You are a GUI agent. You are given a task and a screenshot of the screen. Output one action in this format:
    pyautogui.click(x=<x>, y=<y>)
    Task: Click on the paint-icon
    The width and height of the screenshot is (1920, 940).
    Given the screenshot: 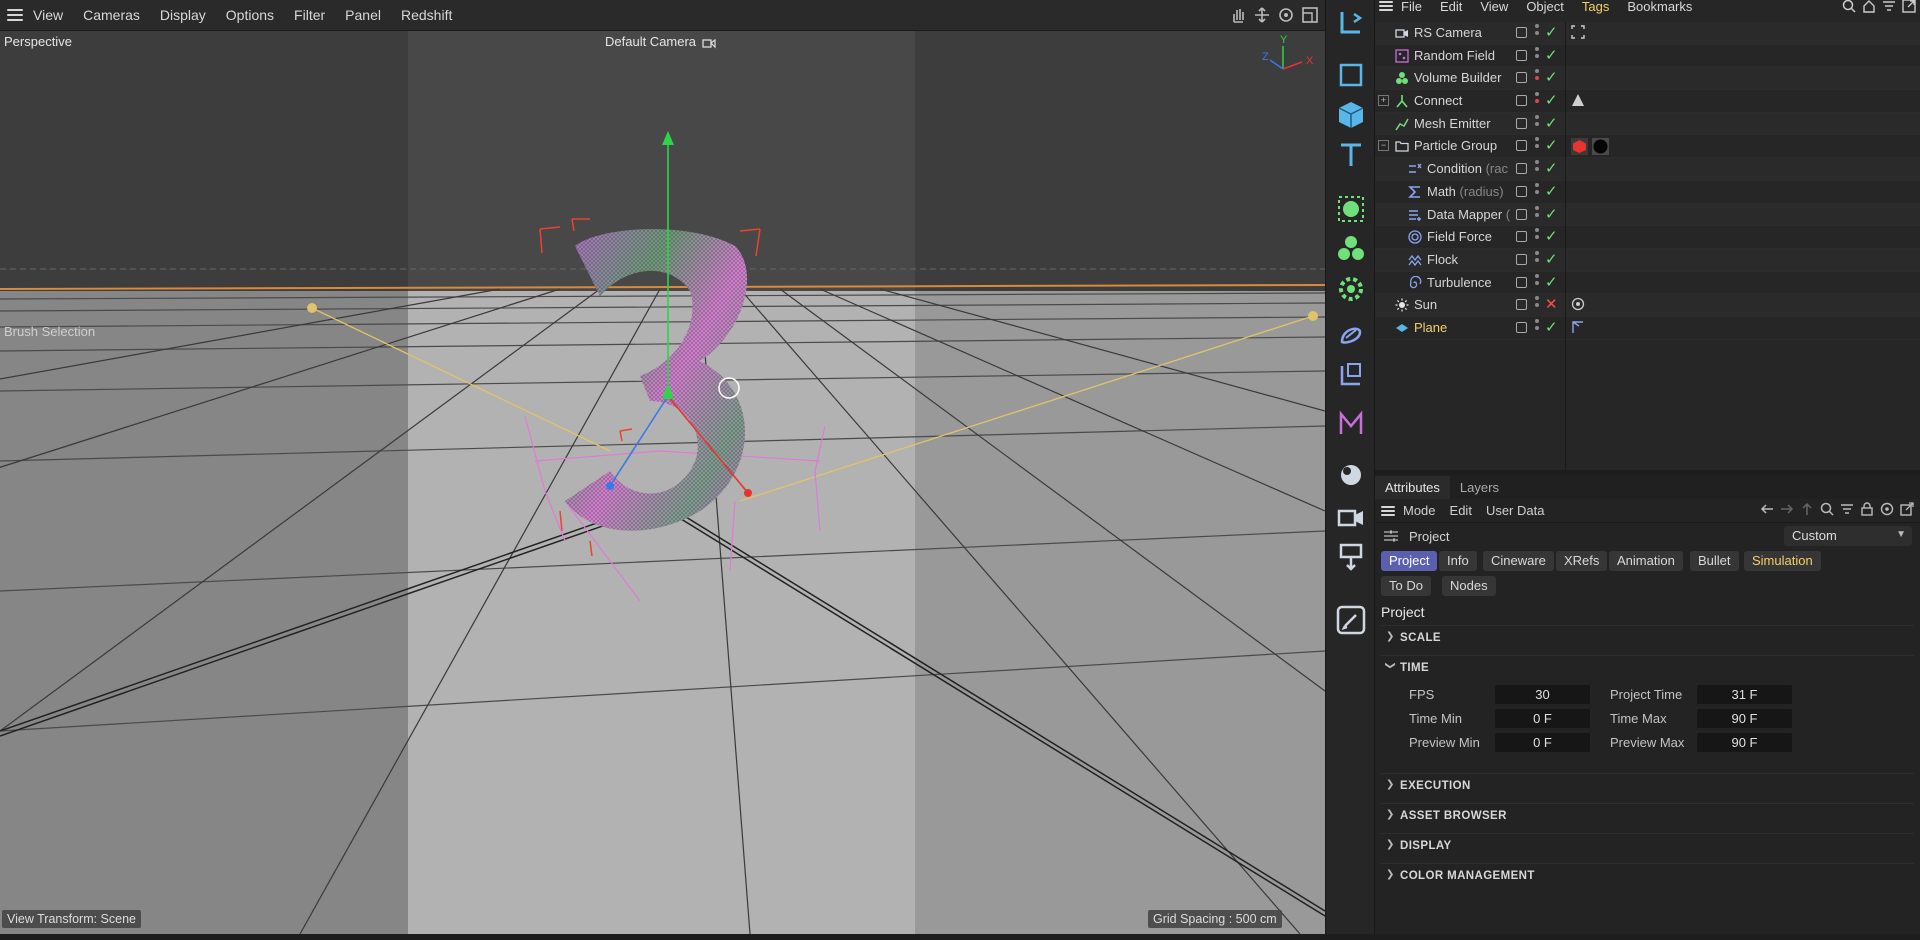 What is the action you would take?
    pyautogui.click(x=1351, y=557)
    